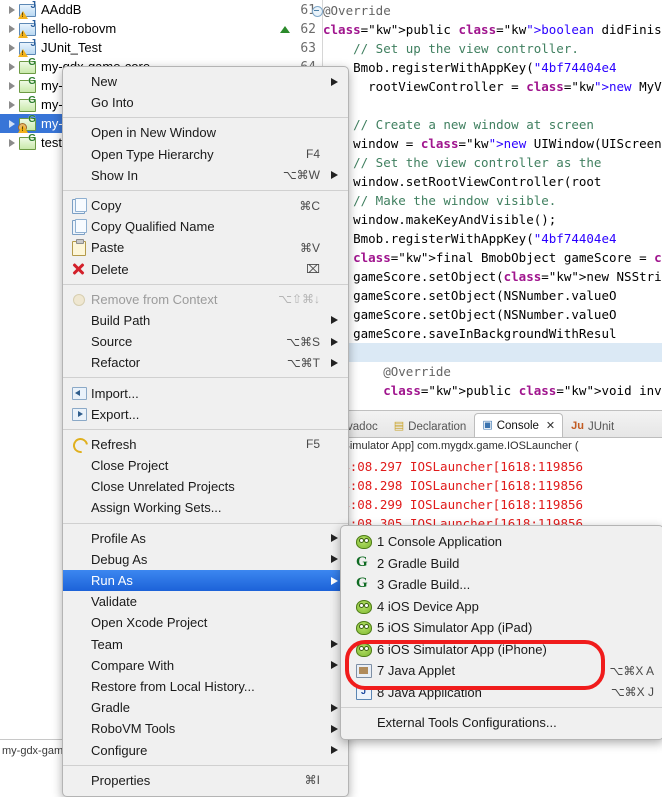 The height and width of the screenshot is (797, 662). I want to click on menu-item-profile-as: Profile As, so click(205, 538).